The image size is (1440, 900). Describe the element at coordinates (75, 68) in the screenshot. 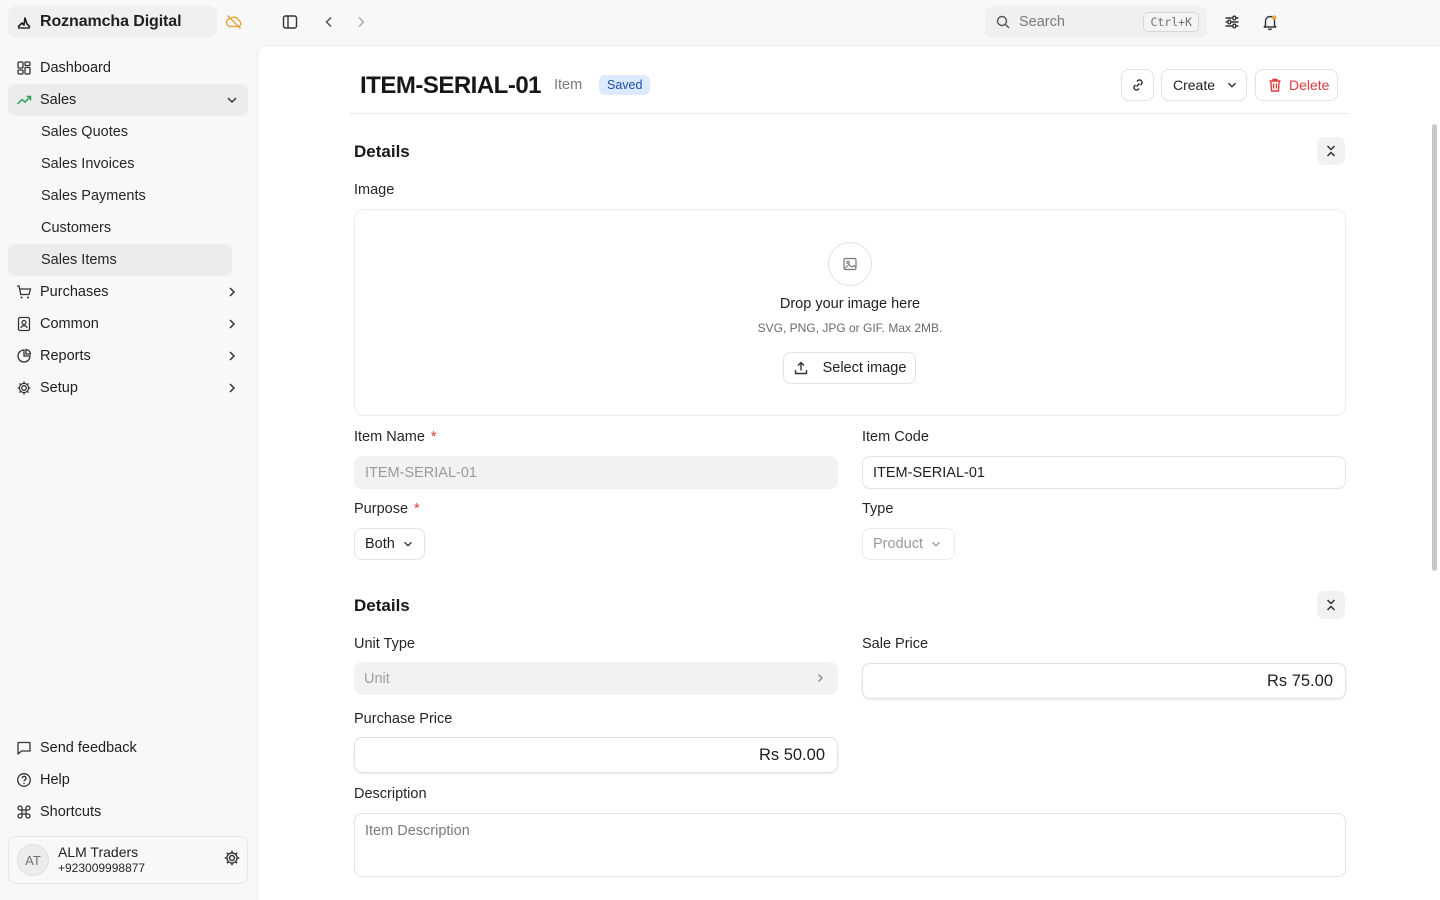

I see `sidebar-item-label: Dashboard` at that location.